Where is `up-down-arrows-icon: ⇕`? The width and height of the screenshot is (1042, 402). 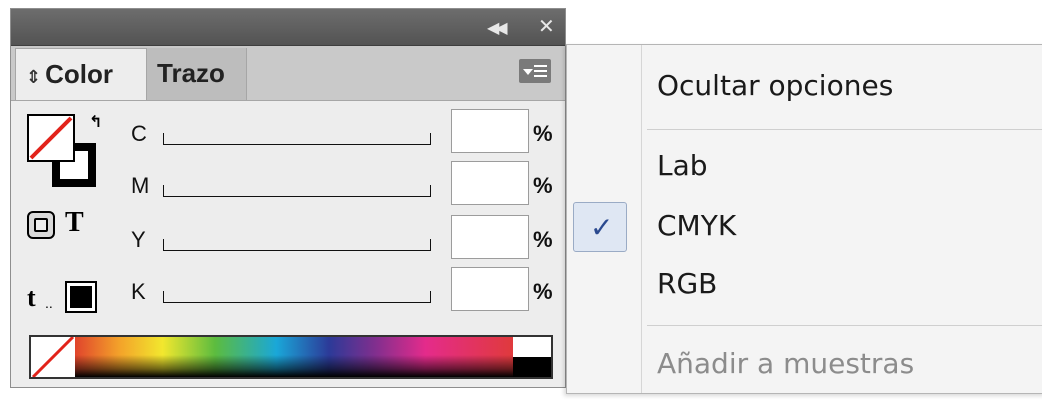 up-down-arrows-icon: ⇕ is located at coordinates (34, 77).